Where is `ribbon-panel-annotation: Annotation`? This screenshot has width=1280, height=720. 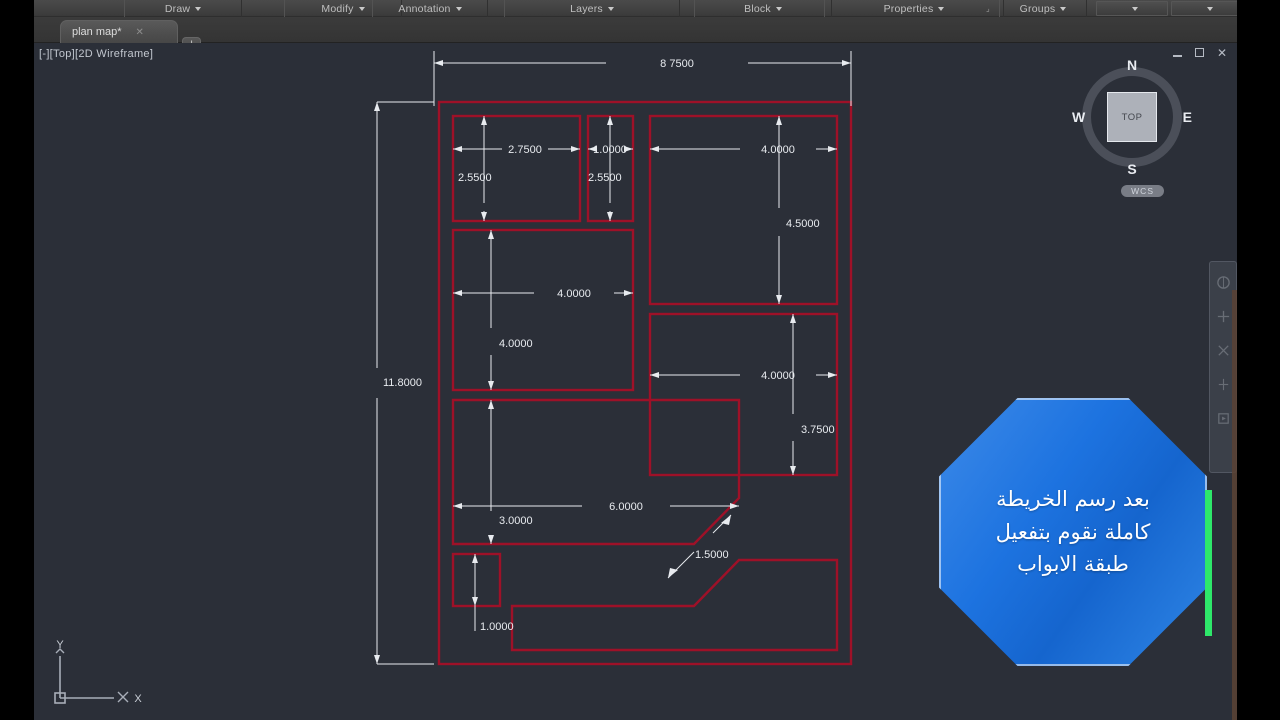
ribbon-panel-annotation: Annotation is located at coordinates (430, 8).